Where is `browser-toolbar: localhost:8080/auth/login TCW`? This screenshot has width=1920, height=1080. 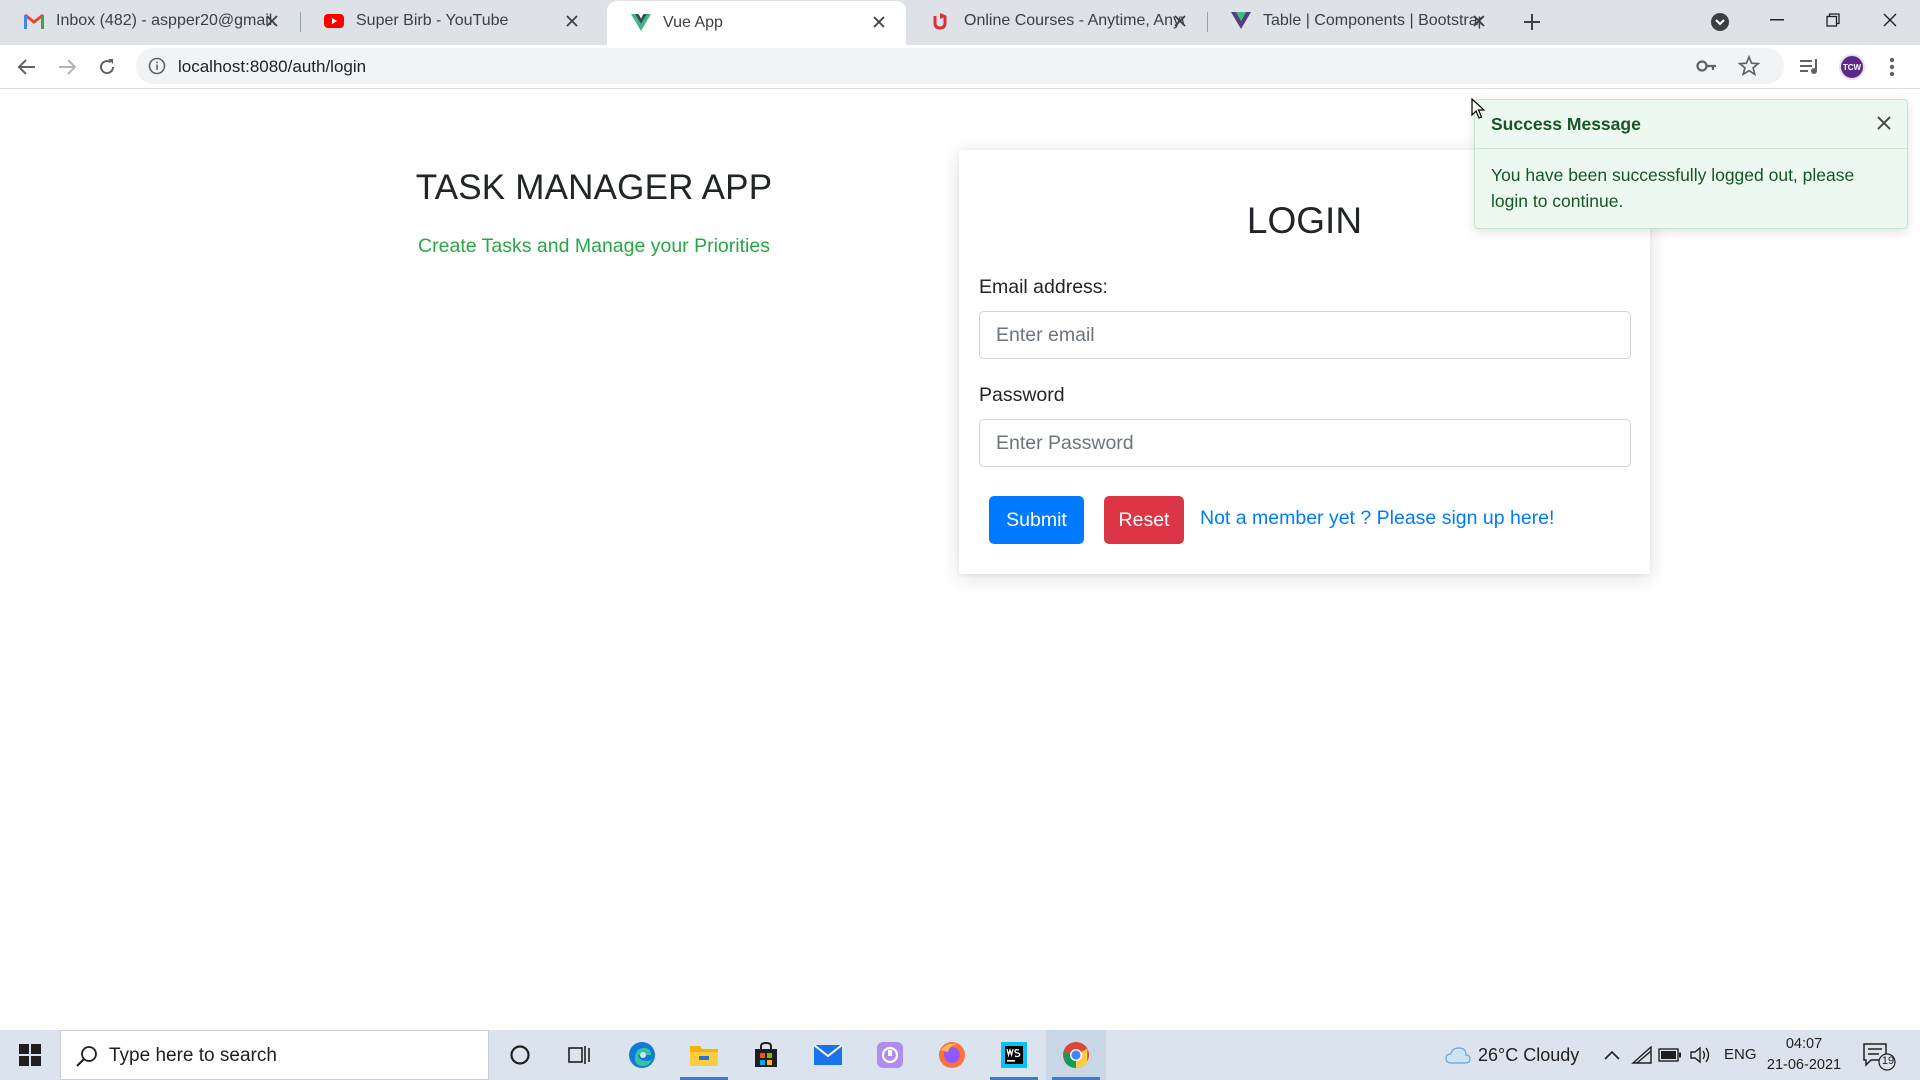
browser-toolbar: localhost:8080/auth/login TCW is located at coordinates (960, 67).